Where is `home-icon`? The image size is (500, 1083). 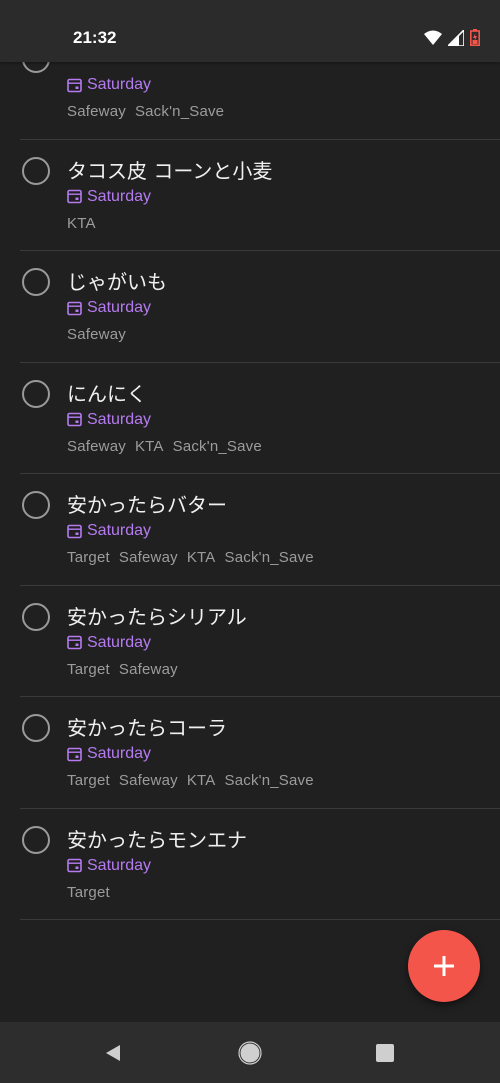 home-icon is located at coordinates (250, 1053).